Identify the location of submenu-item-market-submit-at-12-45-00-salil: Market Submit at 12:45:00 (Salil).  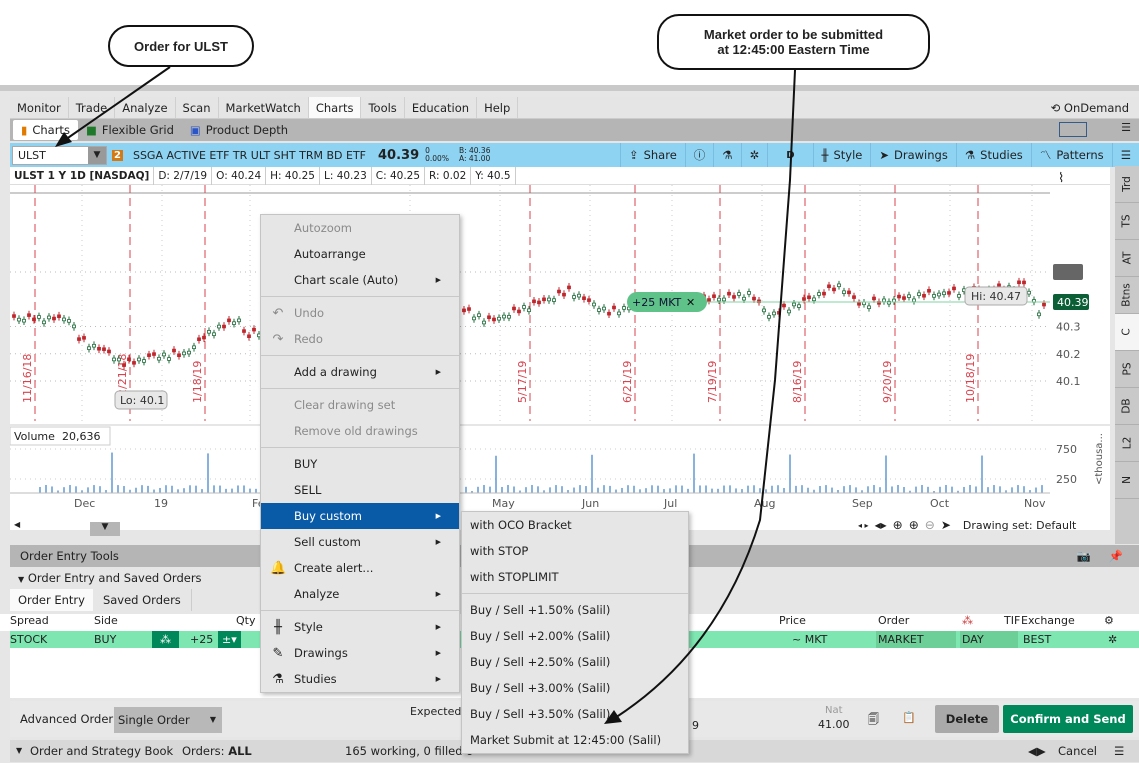
(575, 740).